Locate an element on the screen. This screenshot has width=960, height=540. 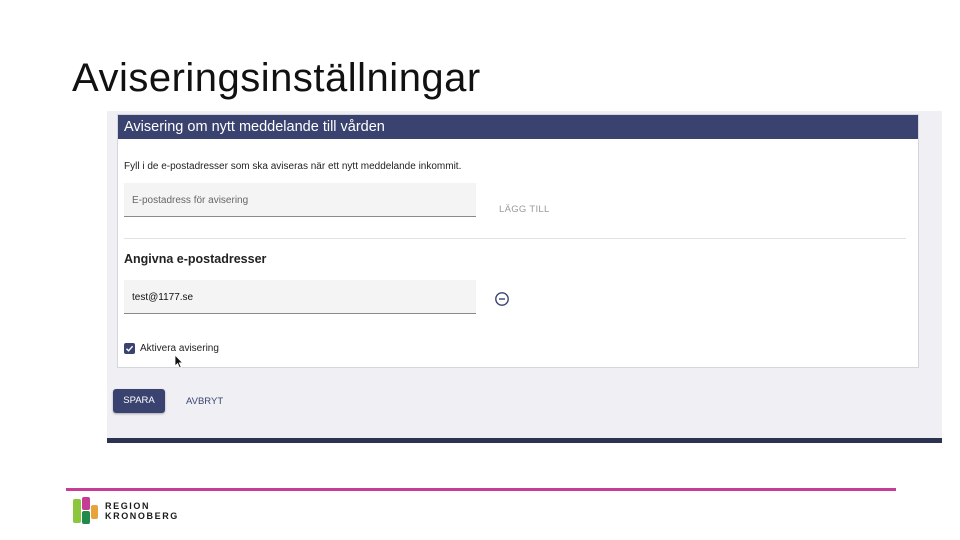
divider is located at coordinates (515, 238).